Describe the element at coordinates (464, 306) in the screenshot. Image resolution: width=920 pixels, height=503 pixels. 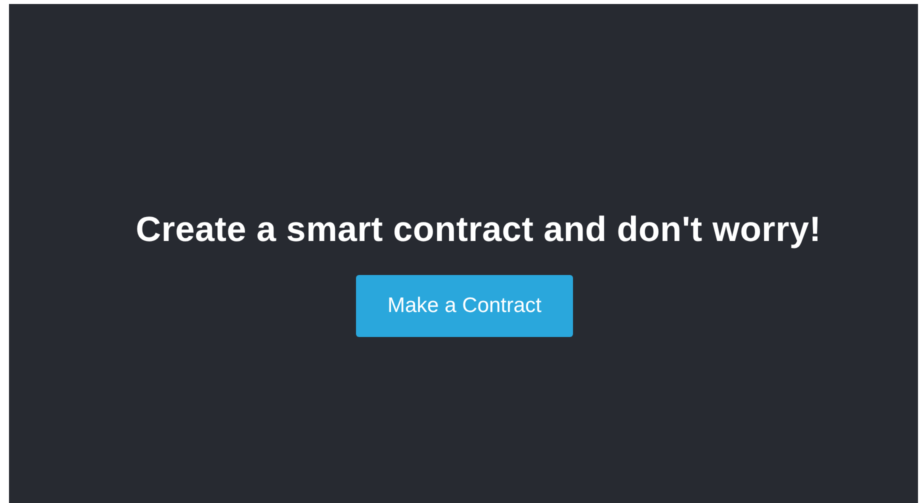
I see `make-contract-button: Make a Contract` at that location.